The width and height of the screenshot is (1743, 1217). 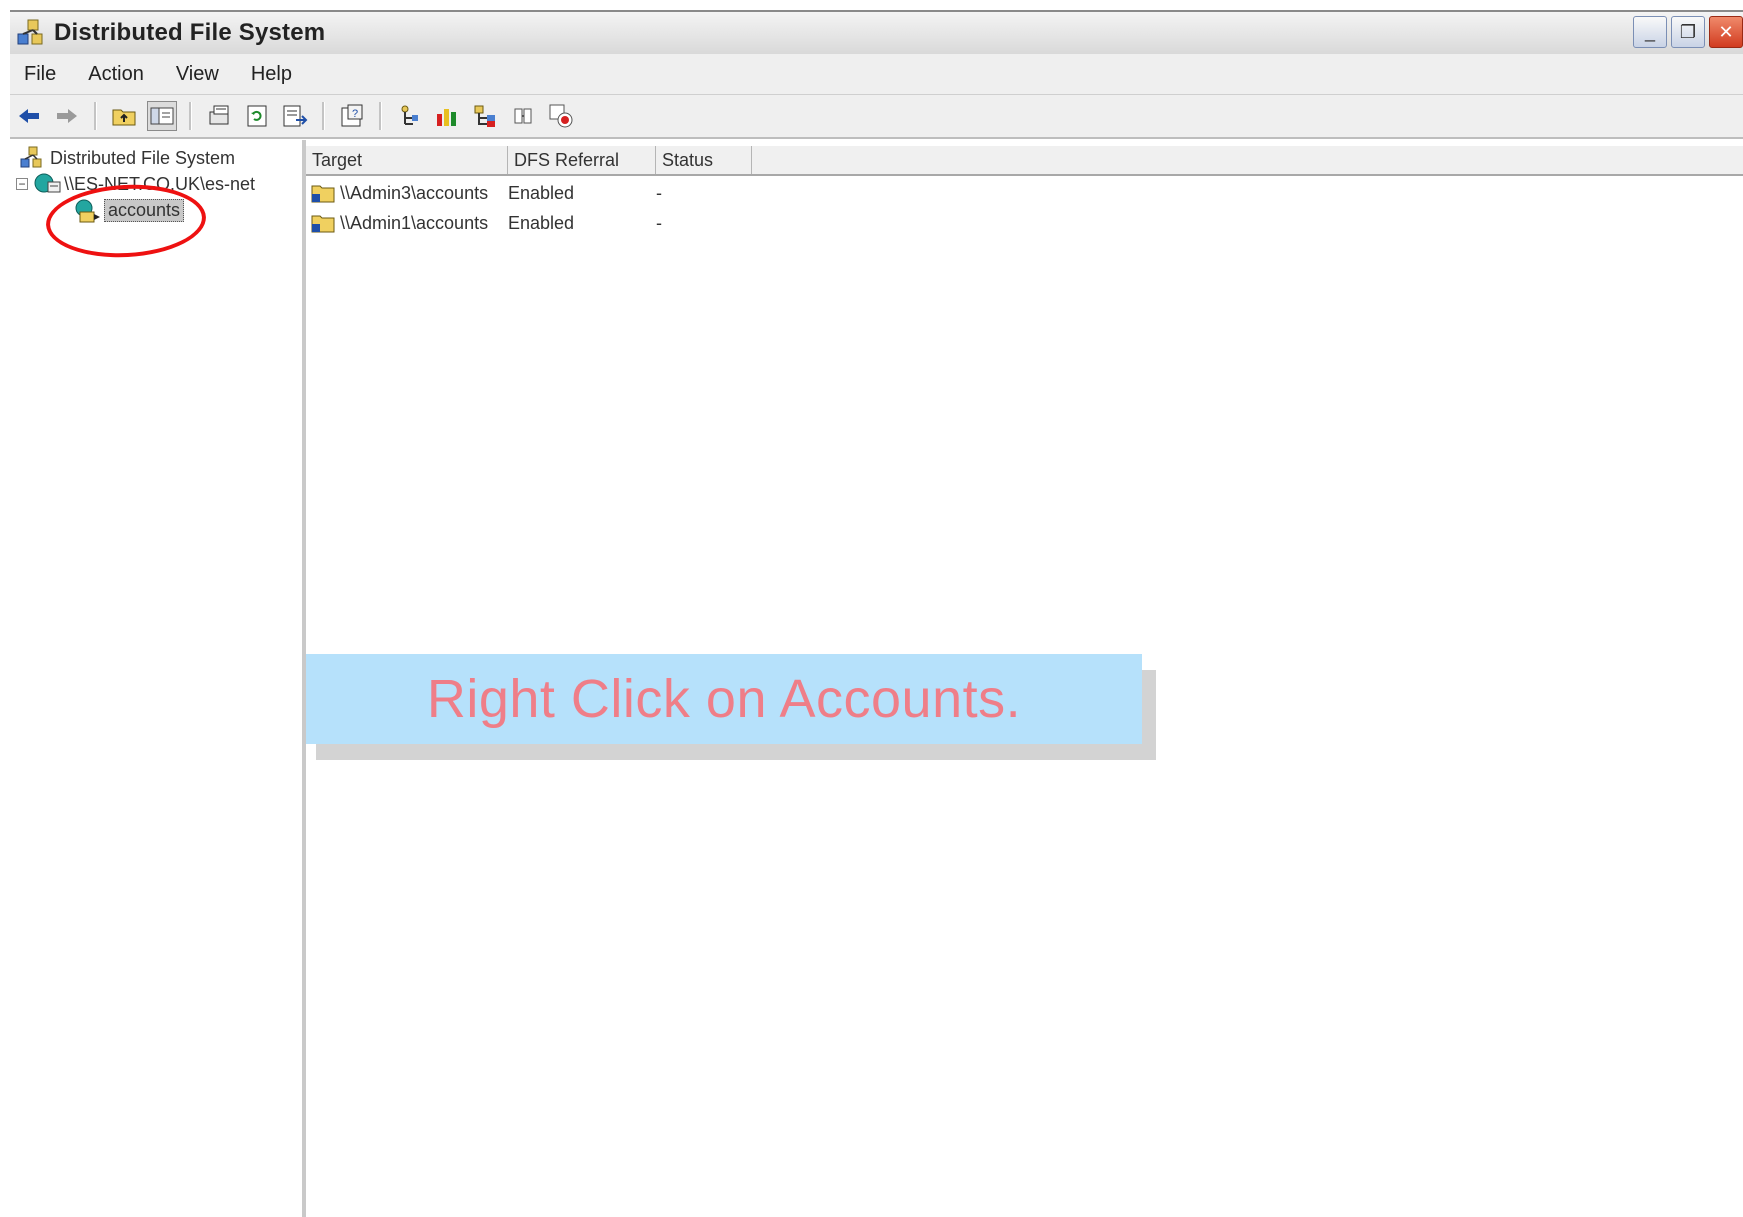 I want to click on help-button: ?, so click(x=352, y=116).